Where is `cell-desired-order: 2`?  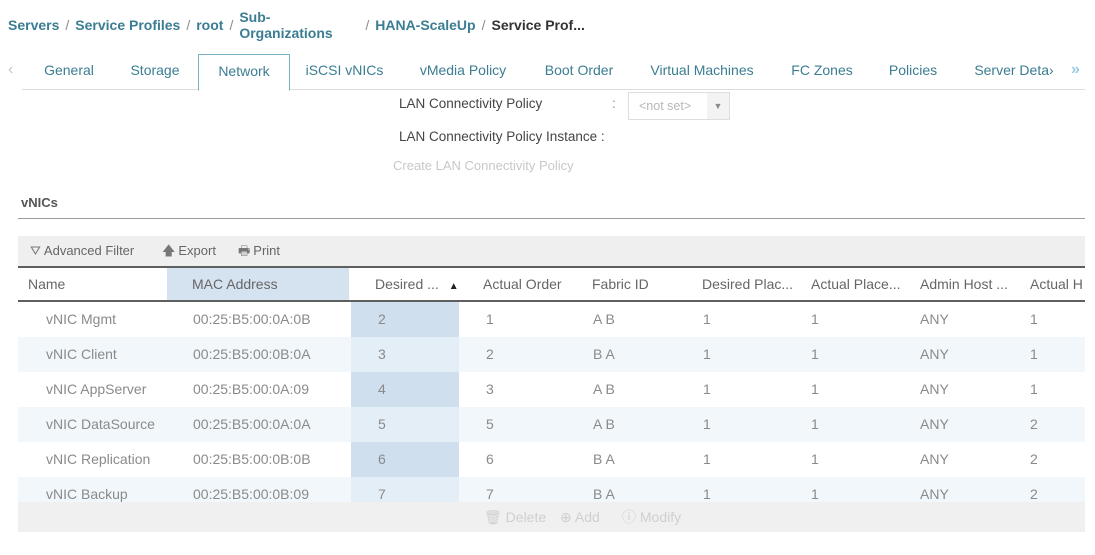
cell-desired-order: 2 is located at coordinates (382, 319).